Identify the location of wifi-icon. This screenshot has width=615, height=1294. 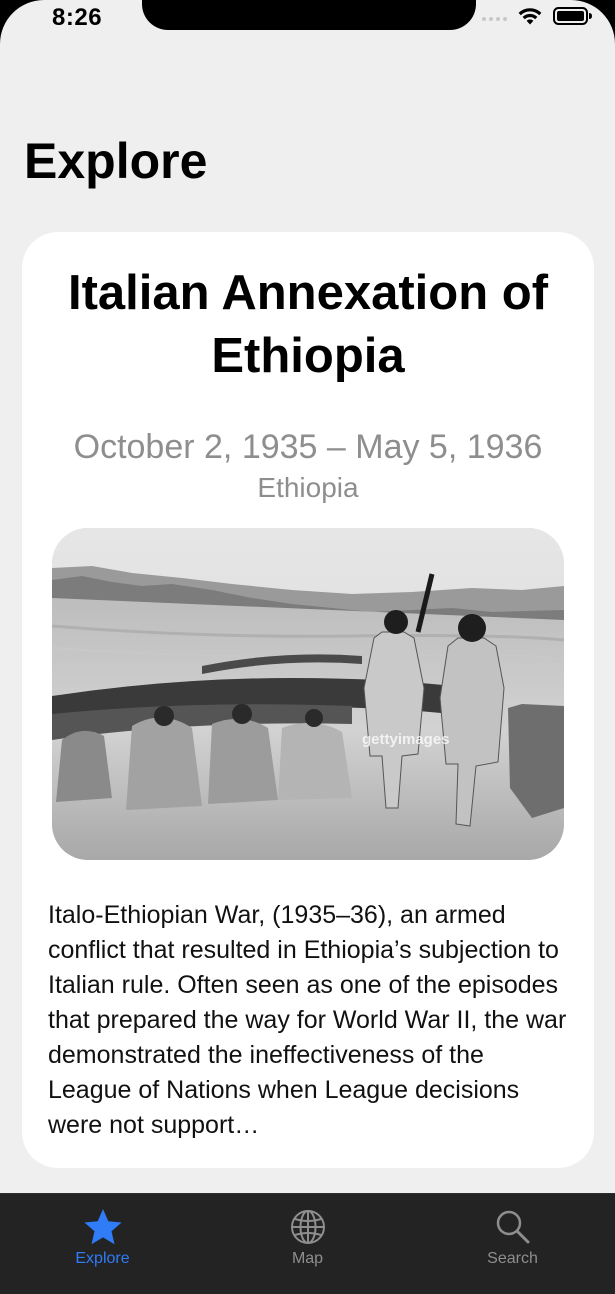
(530, 16).